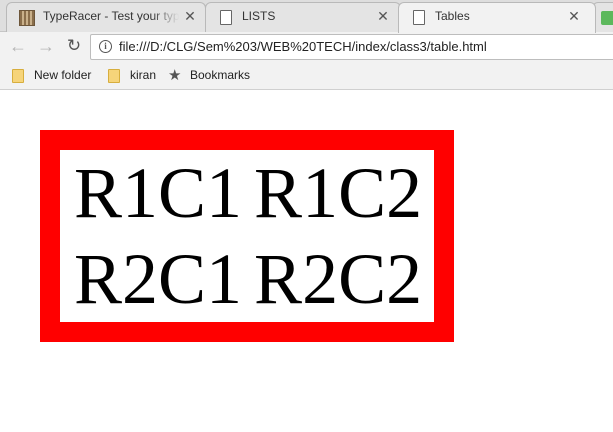 The image size is (613, 432). What do you see at coordinates (452, 16) in the screenshot?
I see `tab-title: Tables` at bounding box center [452, 16].